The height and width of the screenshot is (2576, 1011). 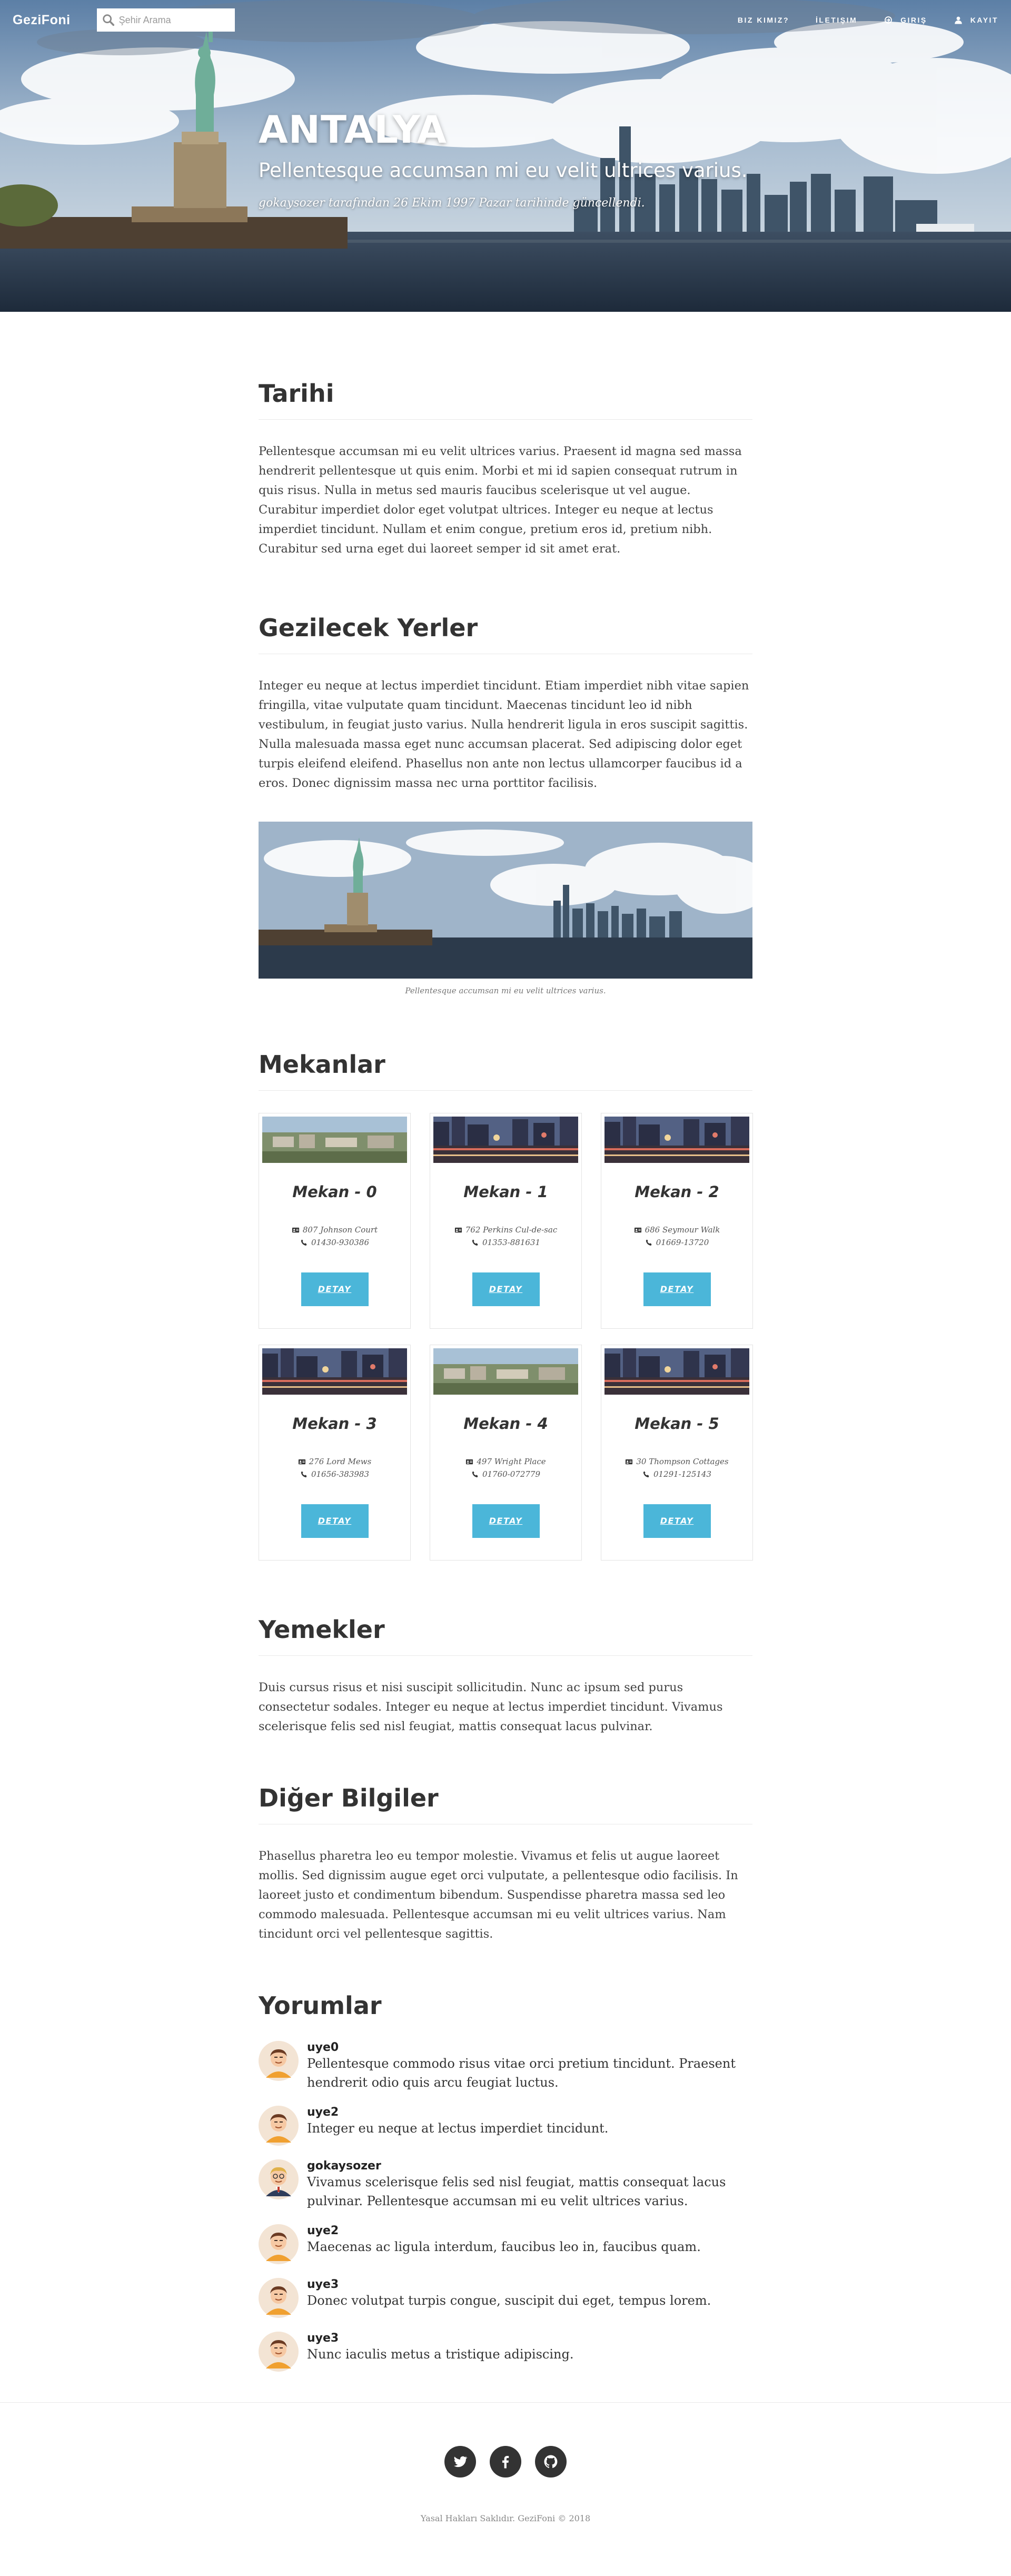 I want to click on nav-link-contact: İletişim, so click(x=837, y=20).